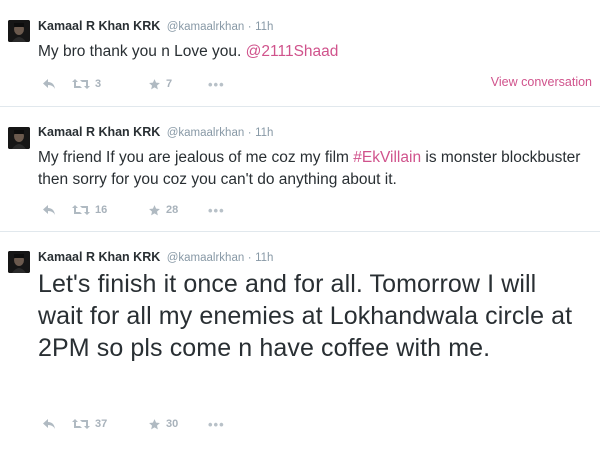 Image resolution: width=600 pixels, height=450 pixels. What do you see at coordinates (169, 84) in the screenshot?
I see `favorite-count: 7` at bounding box center [169, 84].